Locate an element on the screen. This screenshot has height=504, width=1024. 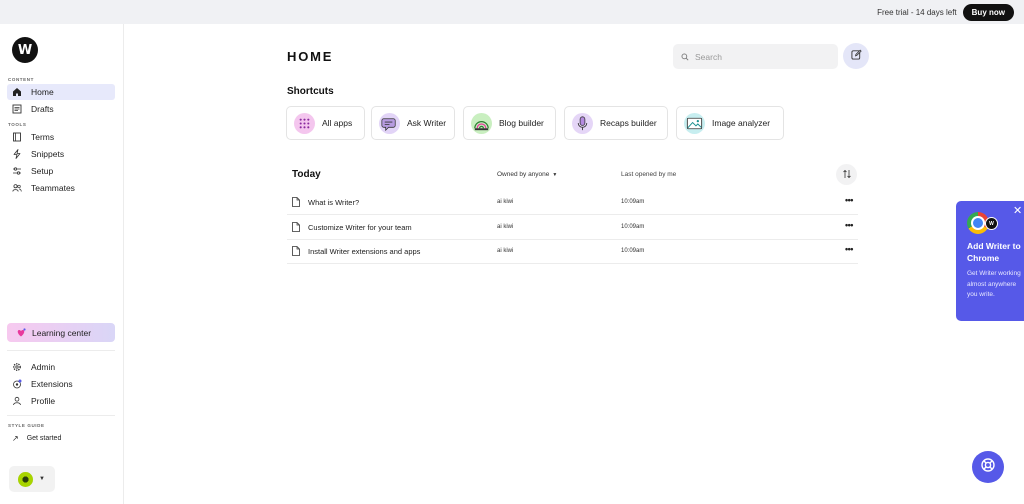
sidebar-item-profile: Profile is located at coordinates (61, 401).